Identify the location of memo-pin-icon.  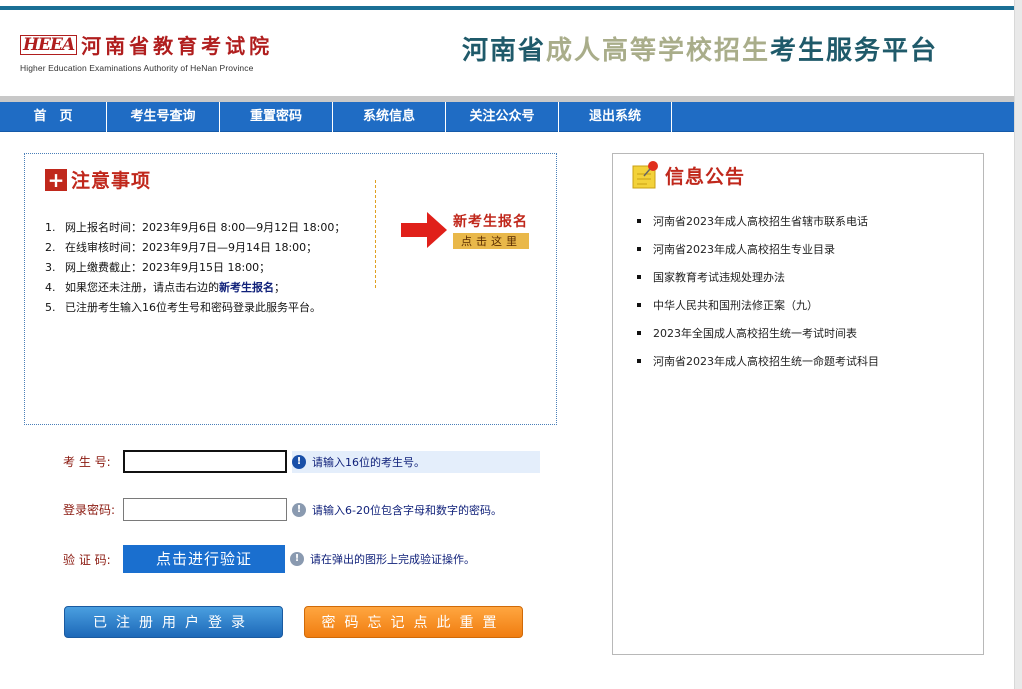
(645, 175).